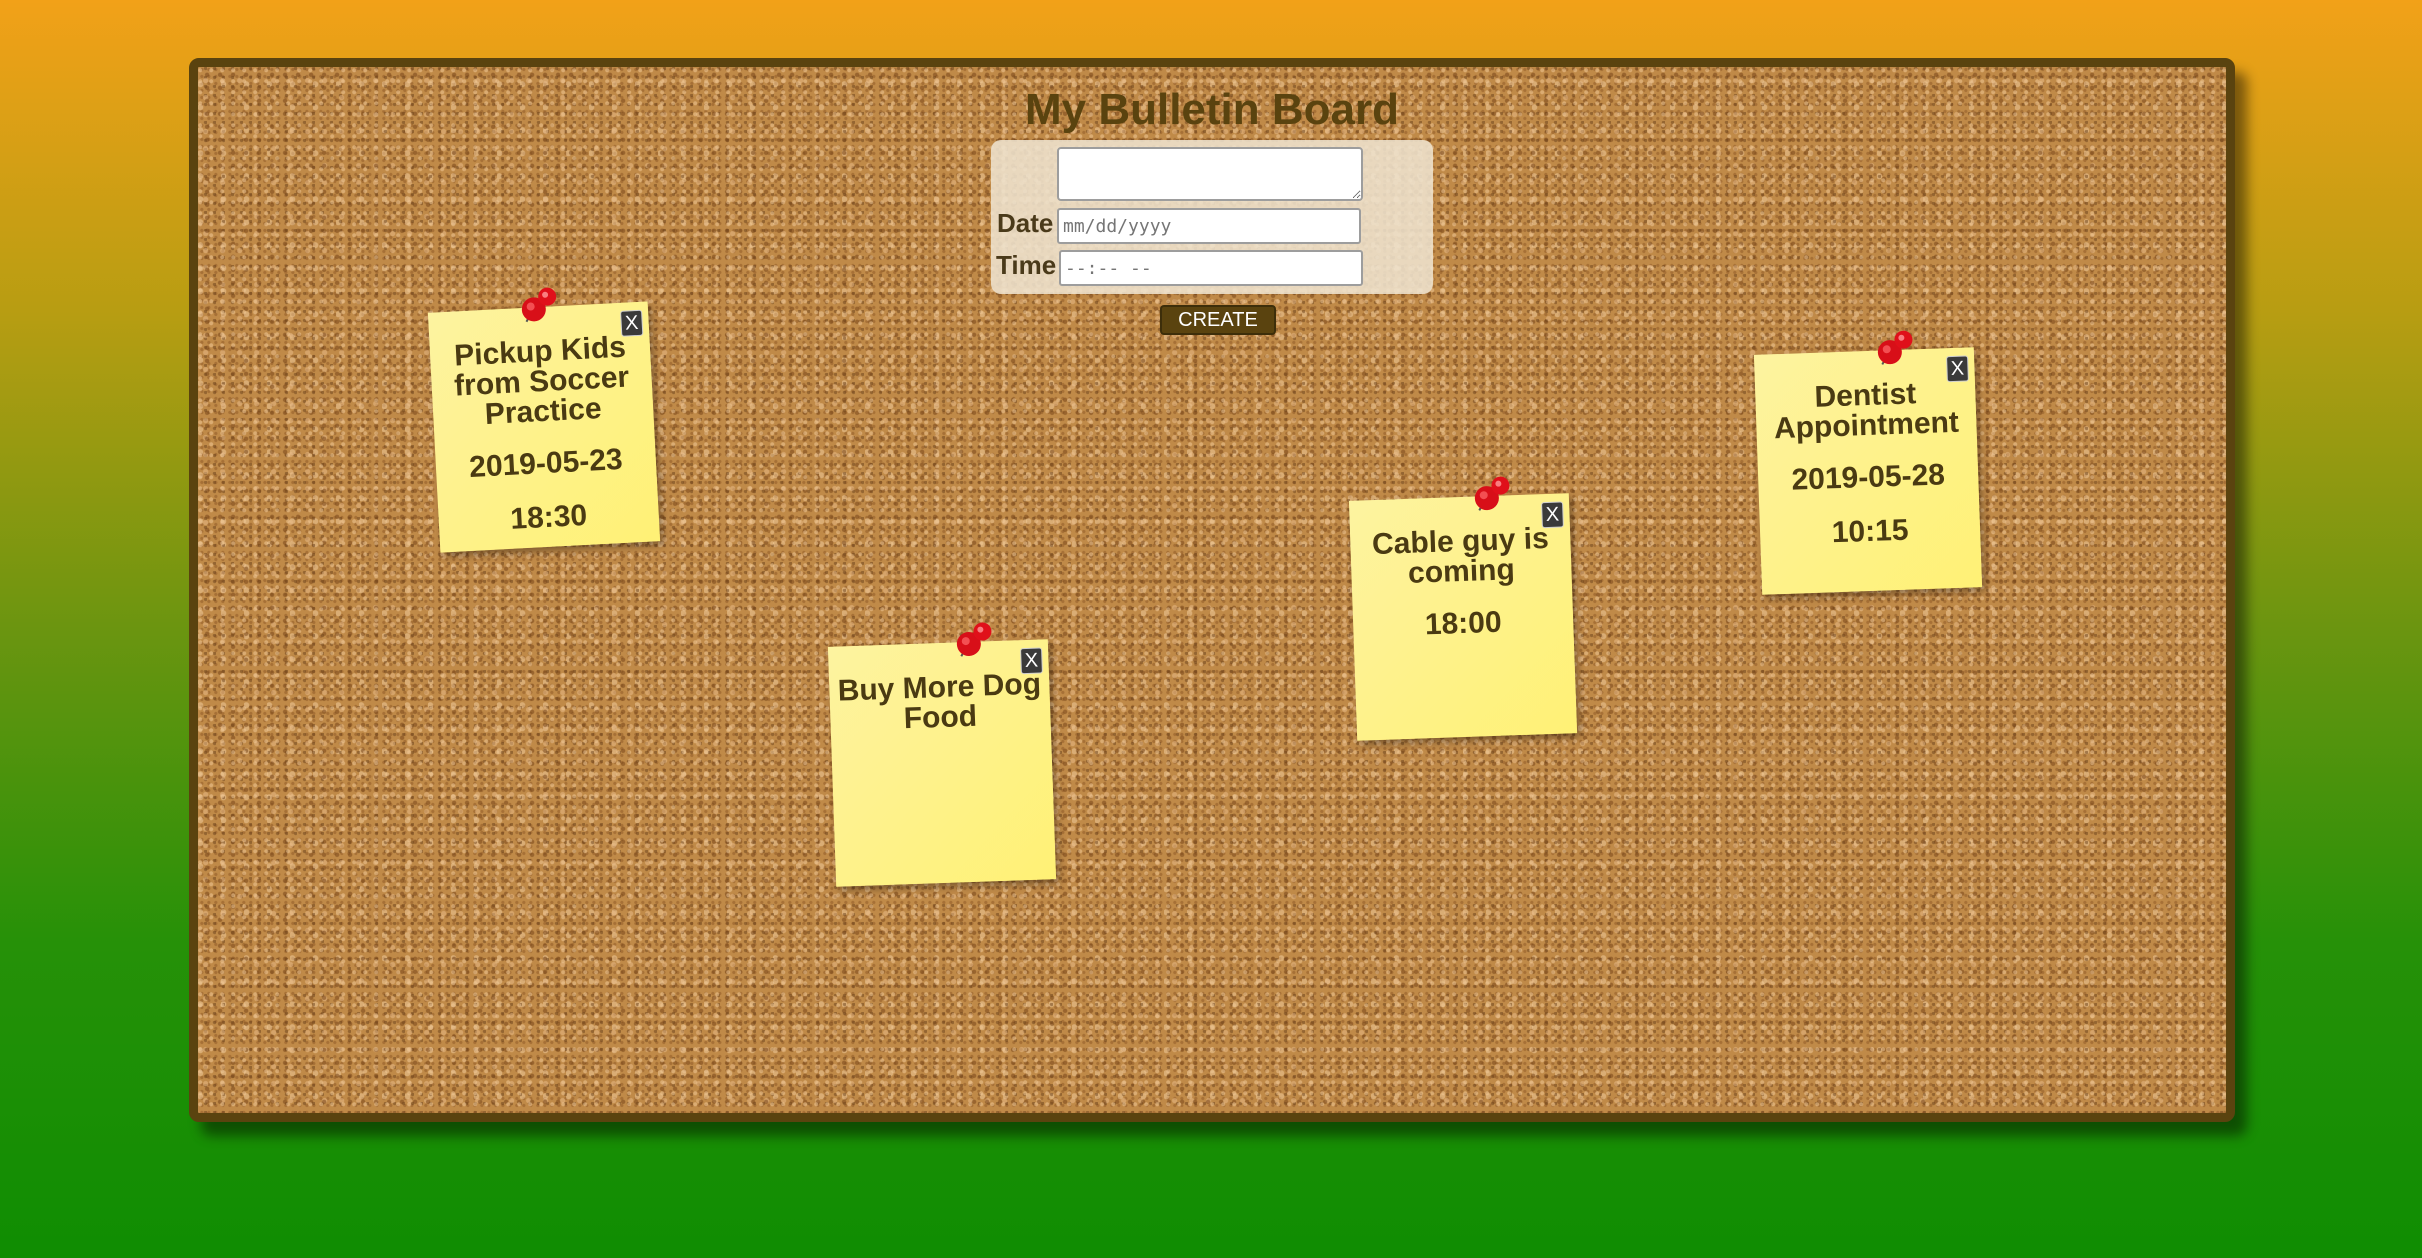 This screenshot has width=2422, height=1258. I want to click on time-input, so click(1211, 268).